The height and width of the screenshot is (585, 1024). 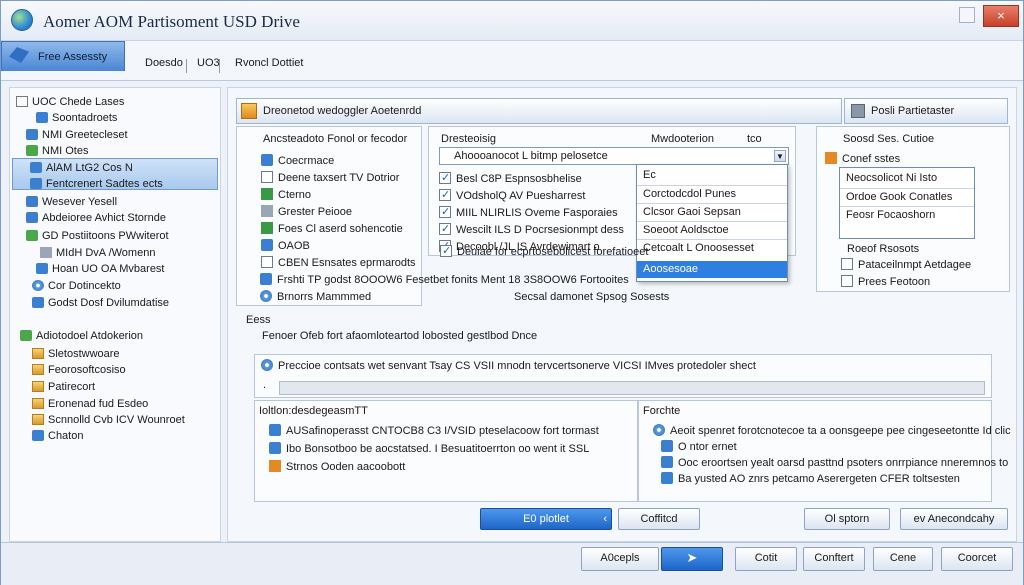 What do you see at coordinates (659, 430) in the screenshot?
I see `feature-icon` at bounding box center [659, 430].